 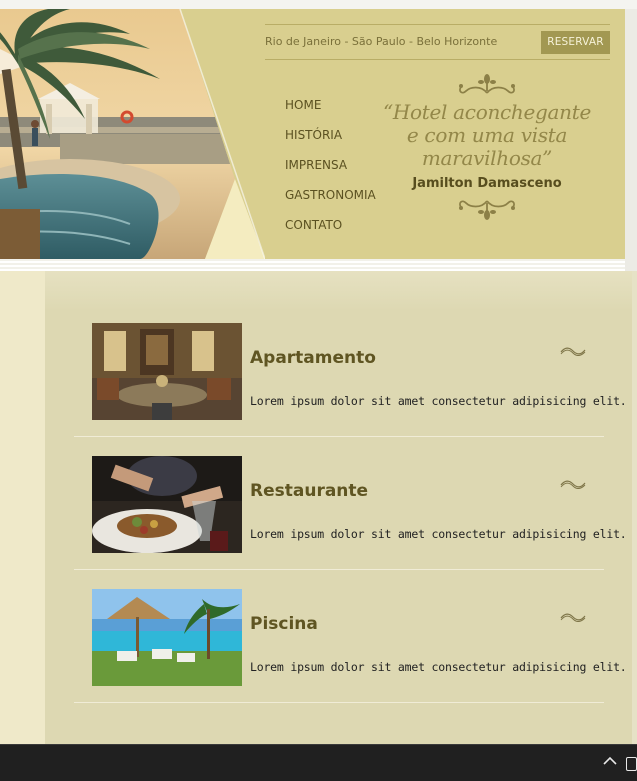 What do you see at coordinates (309, 491) in the screenshot?
I see `item-title: Restaurante` at bounding box center [309, 491].